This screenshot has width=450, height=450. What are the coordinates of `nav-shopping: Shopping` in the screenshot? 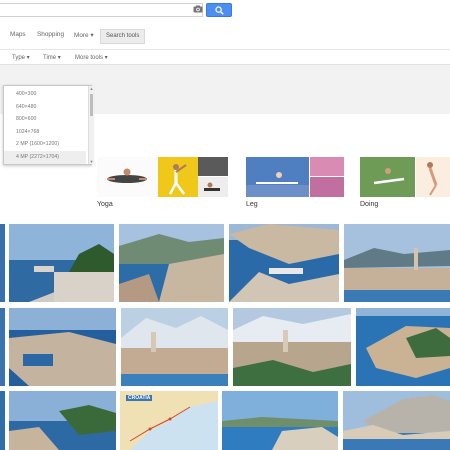 It's located at (50, 34).